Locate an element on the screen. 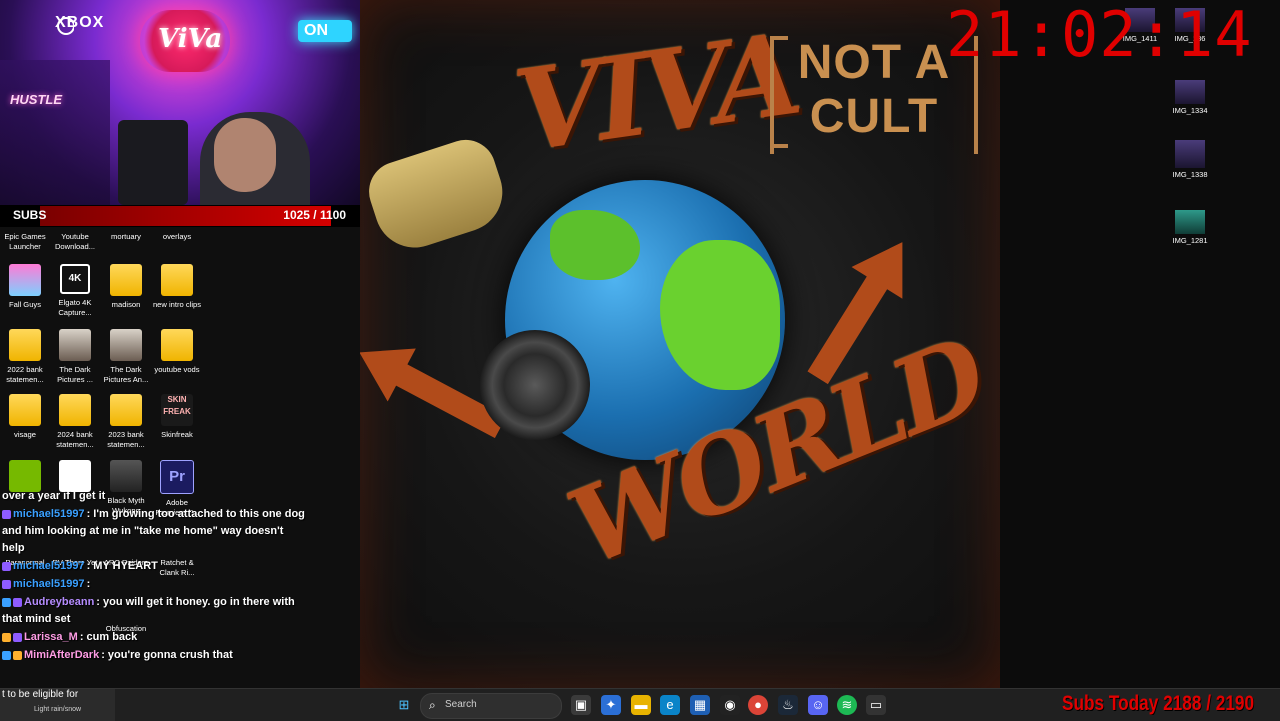 Image resolution: width=1280 pixels, height=721 pixels. desktop-icon-epic-games: Epic Games Launcher is located at coordinates (25, 242).